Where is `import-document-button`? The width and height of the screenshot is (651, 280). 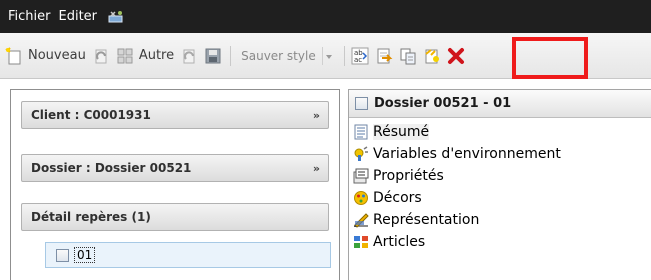
import-document-button is located at coordinates (384, 56).